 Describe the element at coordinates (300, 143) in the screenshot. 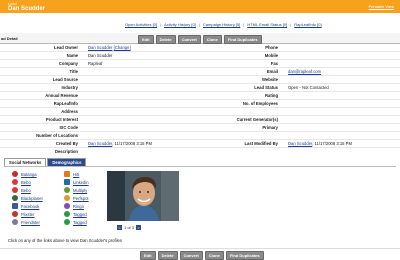

I see `last-modified-by-link: Dan Scudder` at that location.